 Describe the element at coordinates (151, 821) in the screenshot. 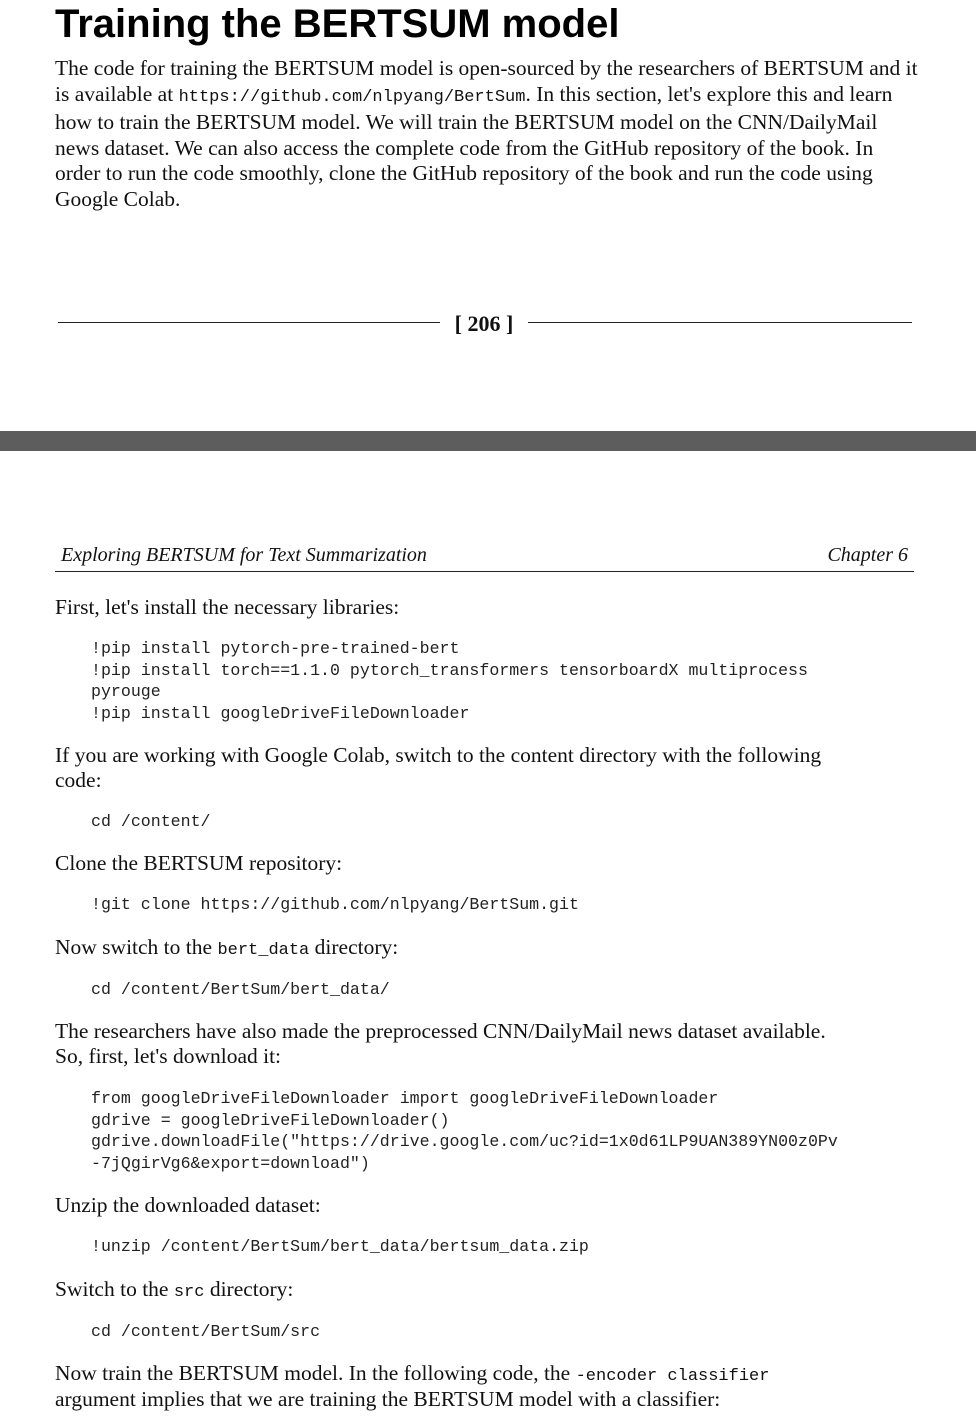

I see `code-block-cd-content: cd /content/` at that location.